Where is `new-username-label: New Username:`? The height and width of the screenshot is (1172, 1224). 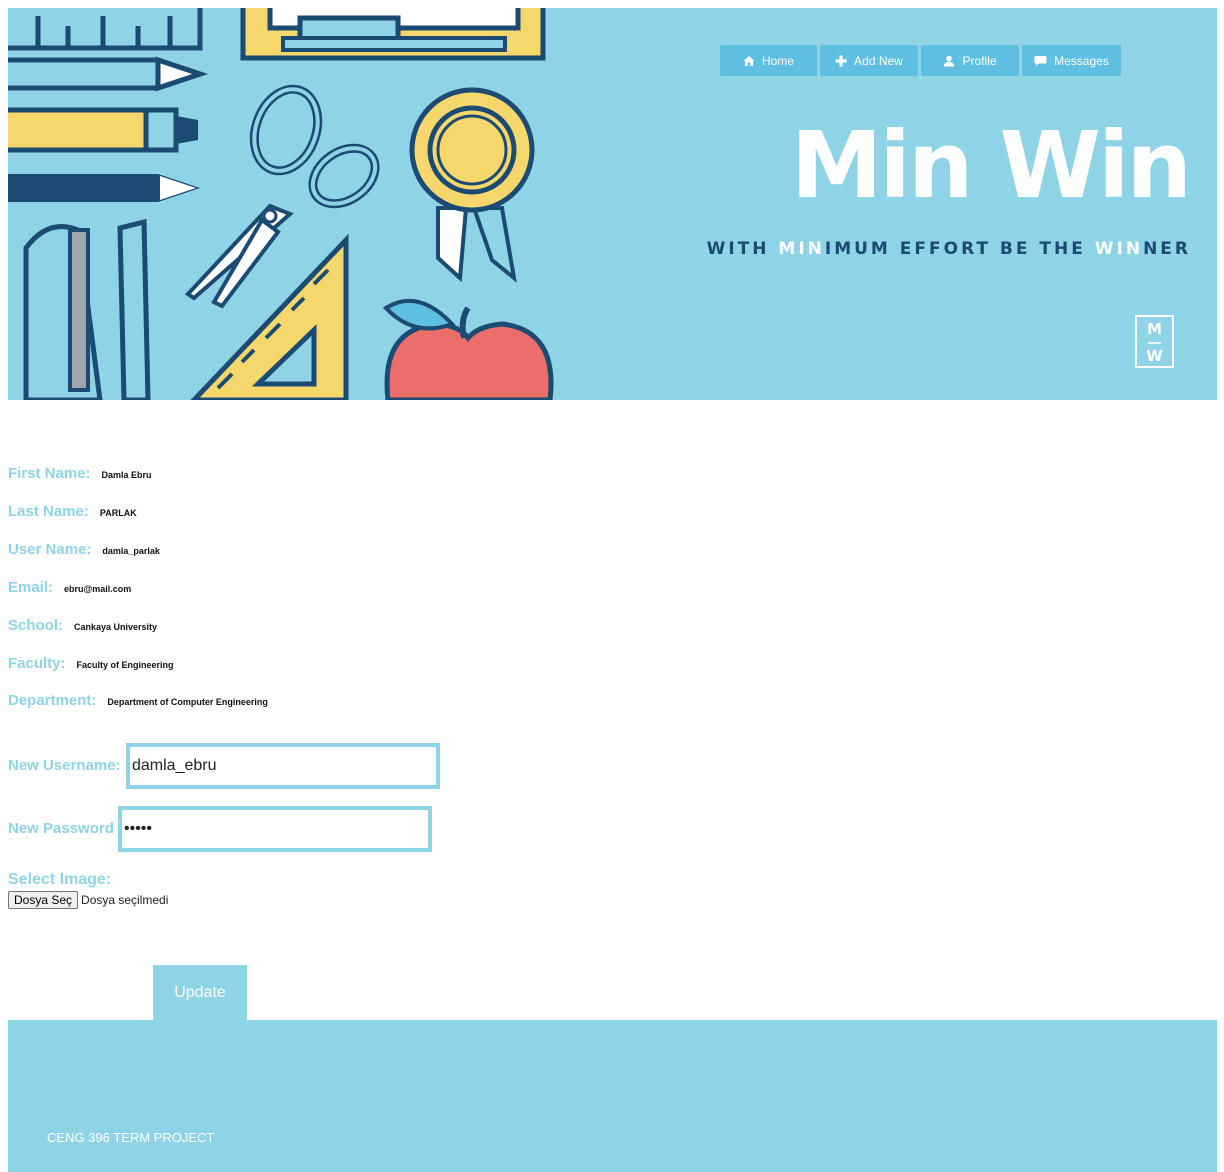
new-username-label: New Username: is located at coordinates (64, 765).